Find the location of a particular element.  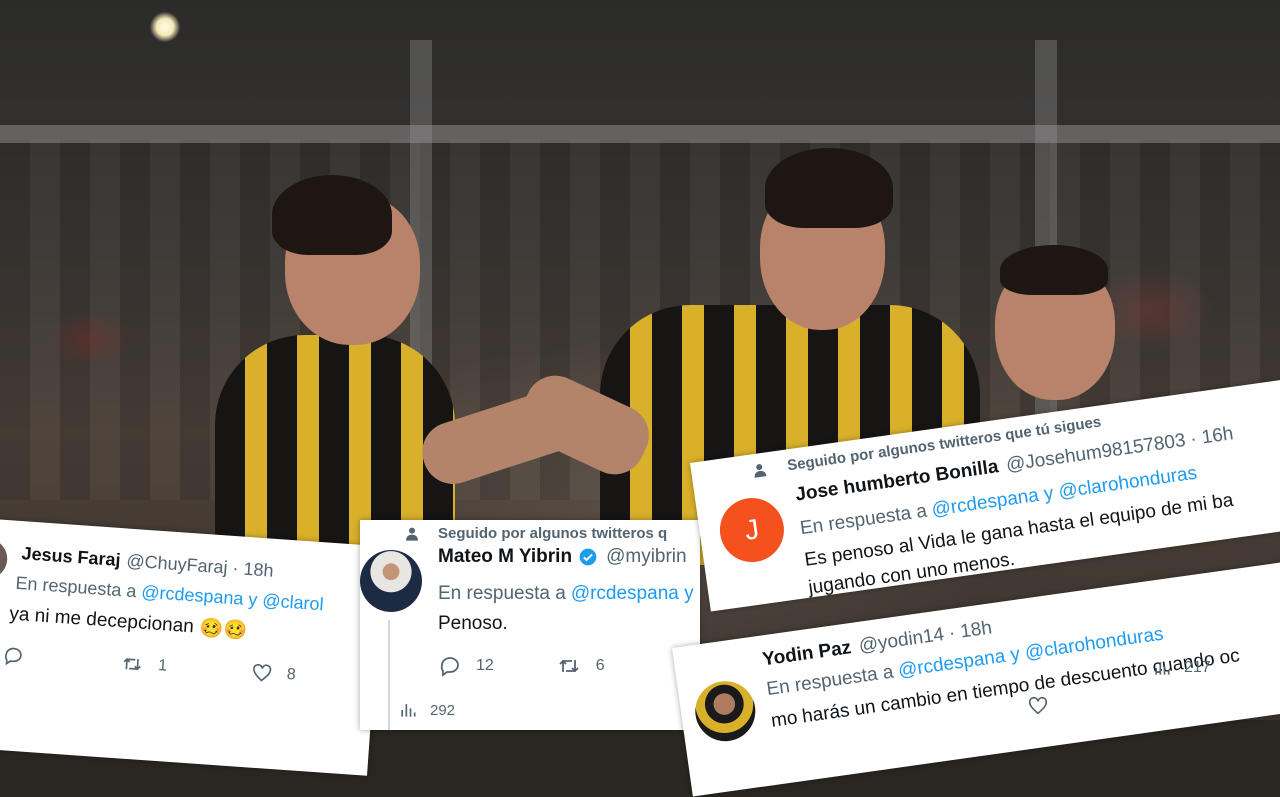

user-name: Mateo M Yibrin is located at coordinates (505, 557).